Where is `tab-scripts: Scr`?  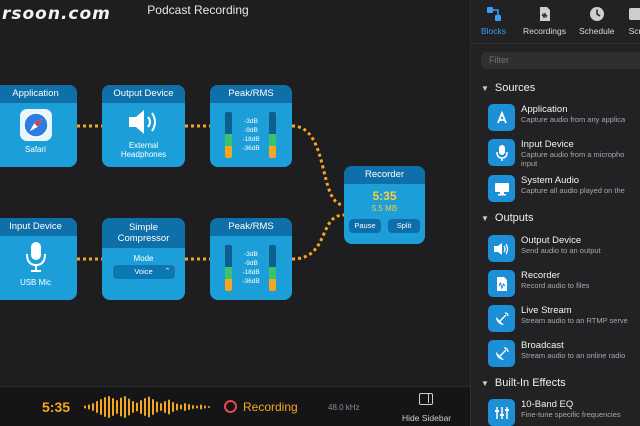
tab-scripts: Scr is located at coordinates (633, 21).